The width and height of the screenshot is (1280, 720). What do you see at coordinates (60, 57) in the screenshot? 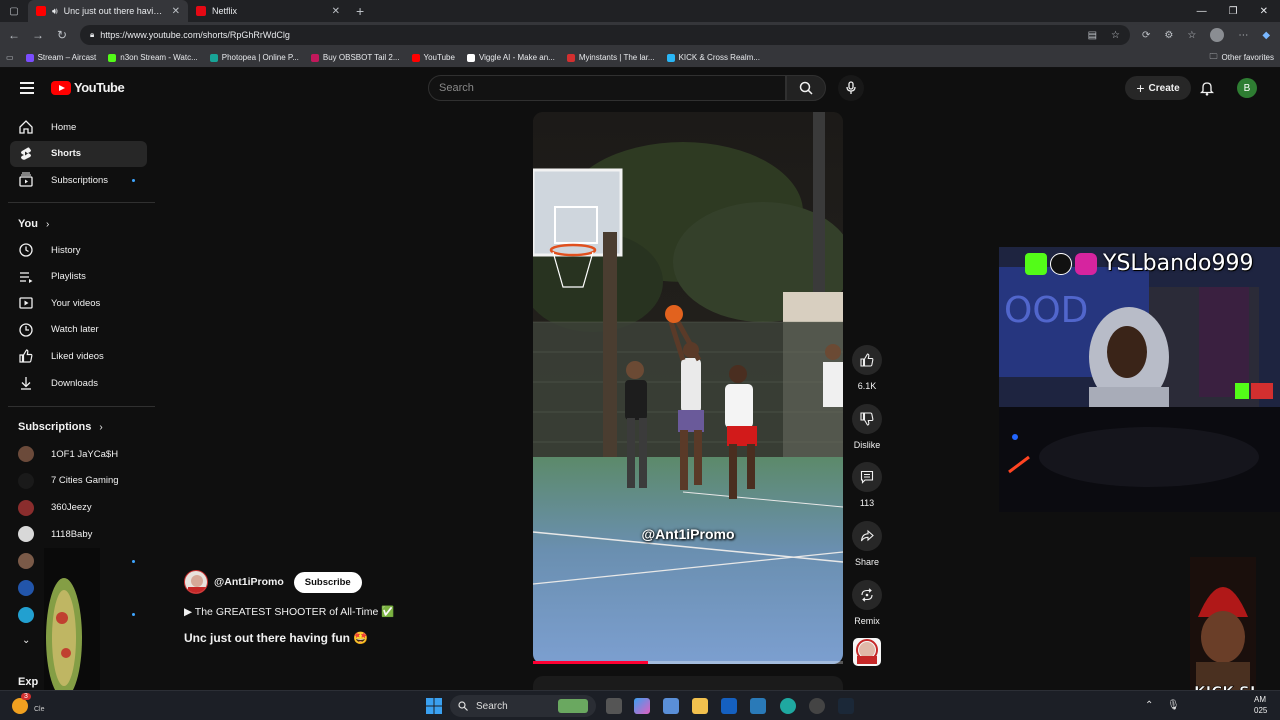
I see `bookmark-item: Stream – Aircast` at bounding box center [60, 57].